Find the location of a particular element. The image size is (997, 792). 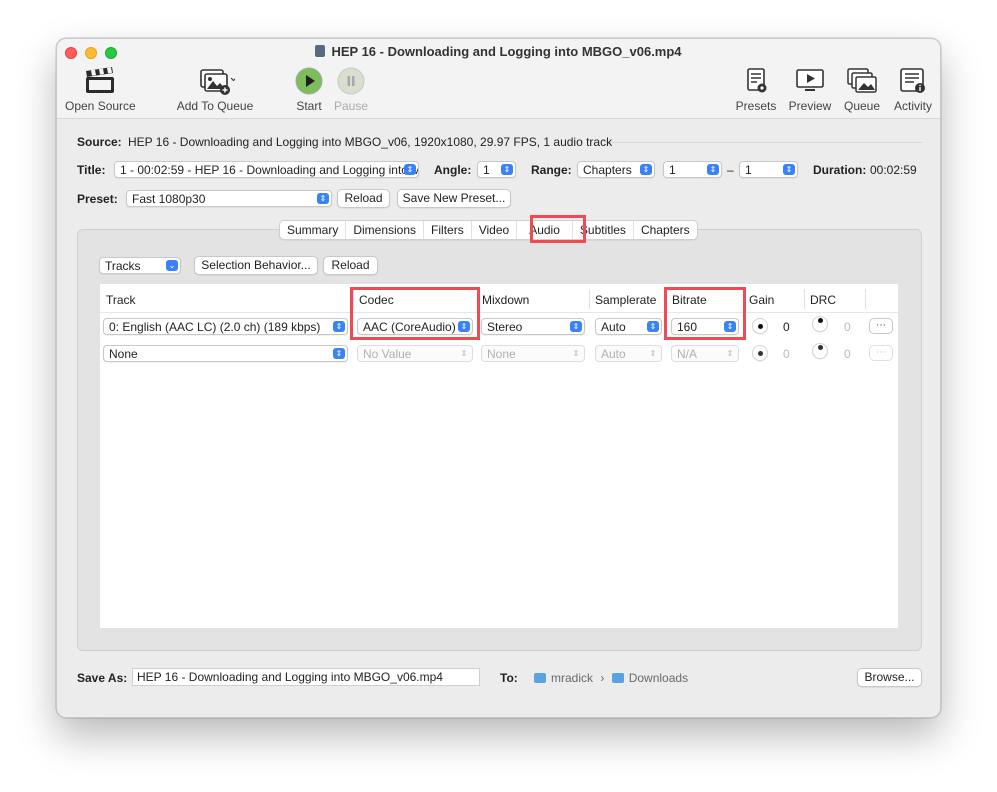

row2-codec-popup: No Value ⇕ is located at coordinates (415, 353).